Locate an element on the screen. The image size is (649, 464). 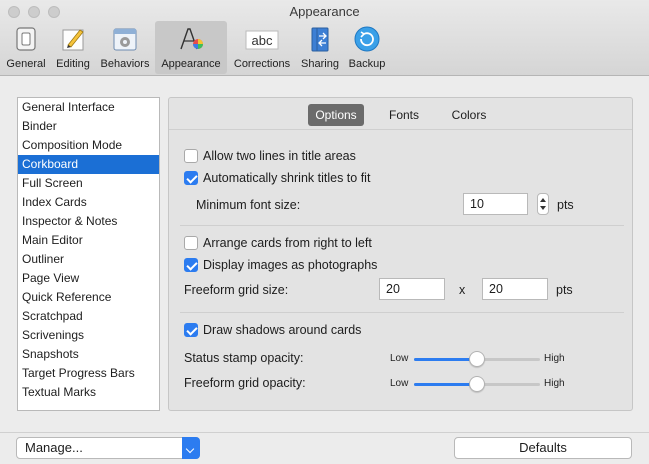
sidebar-item-binder: Binder is located at coordinates (88, 126).